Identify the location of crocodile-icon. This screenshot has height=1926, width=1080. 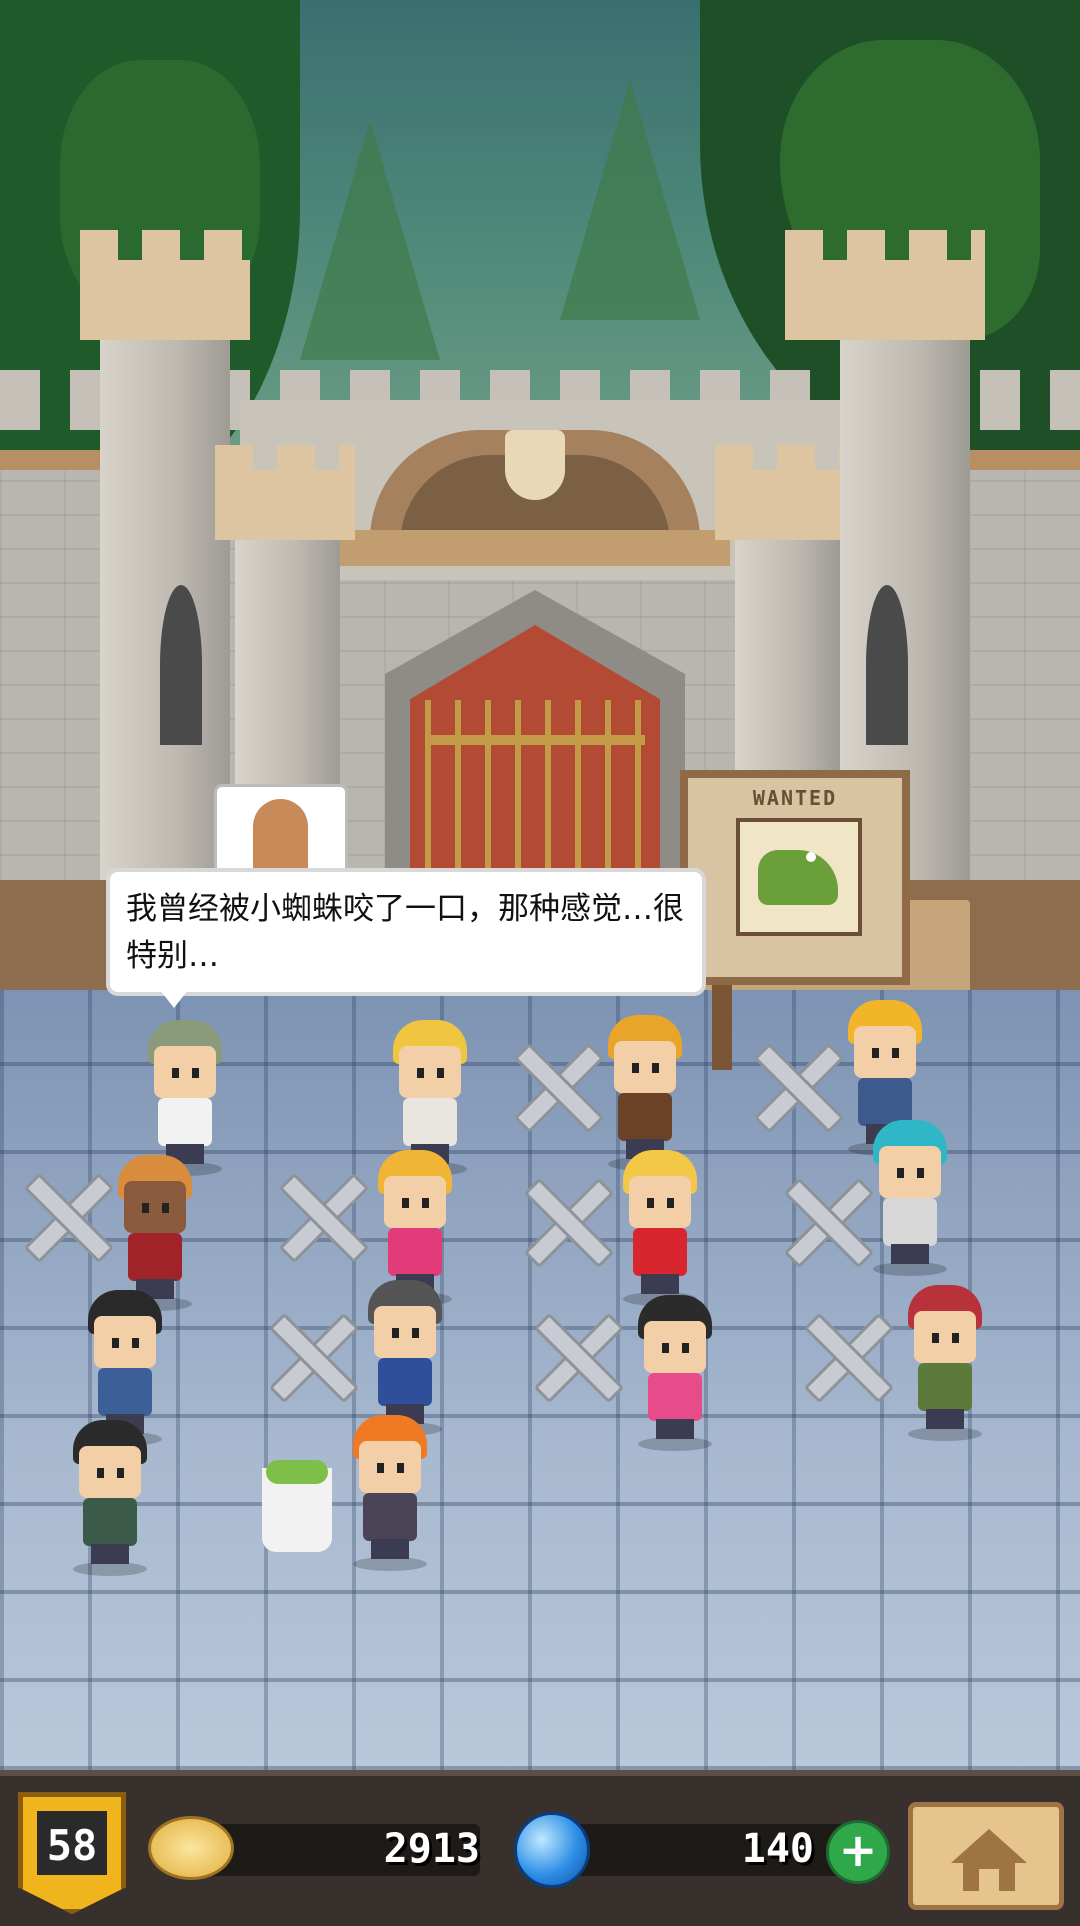
(799, 877).